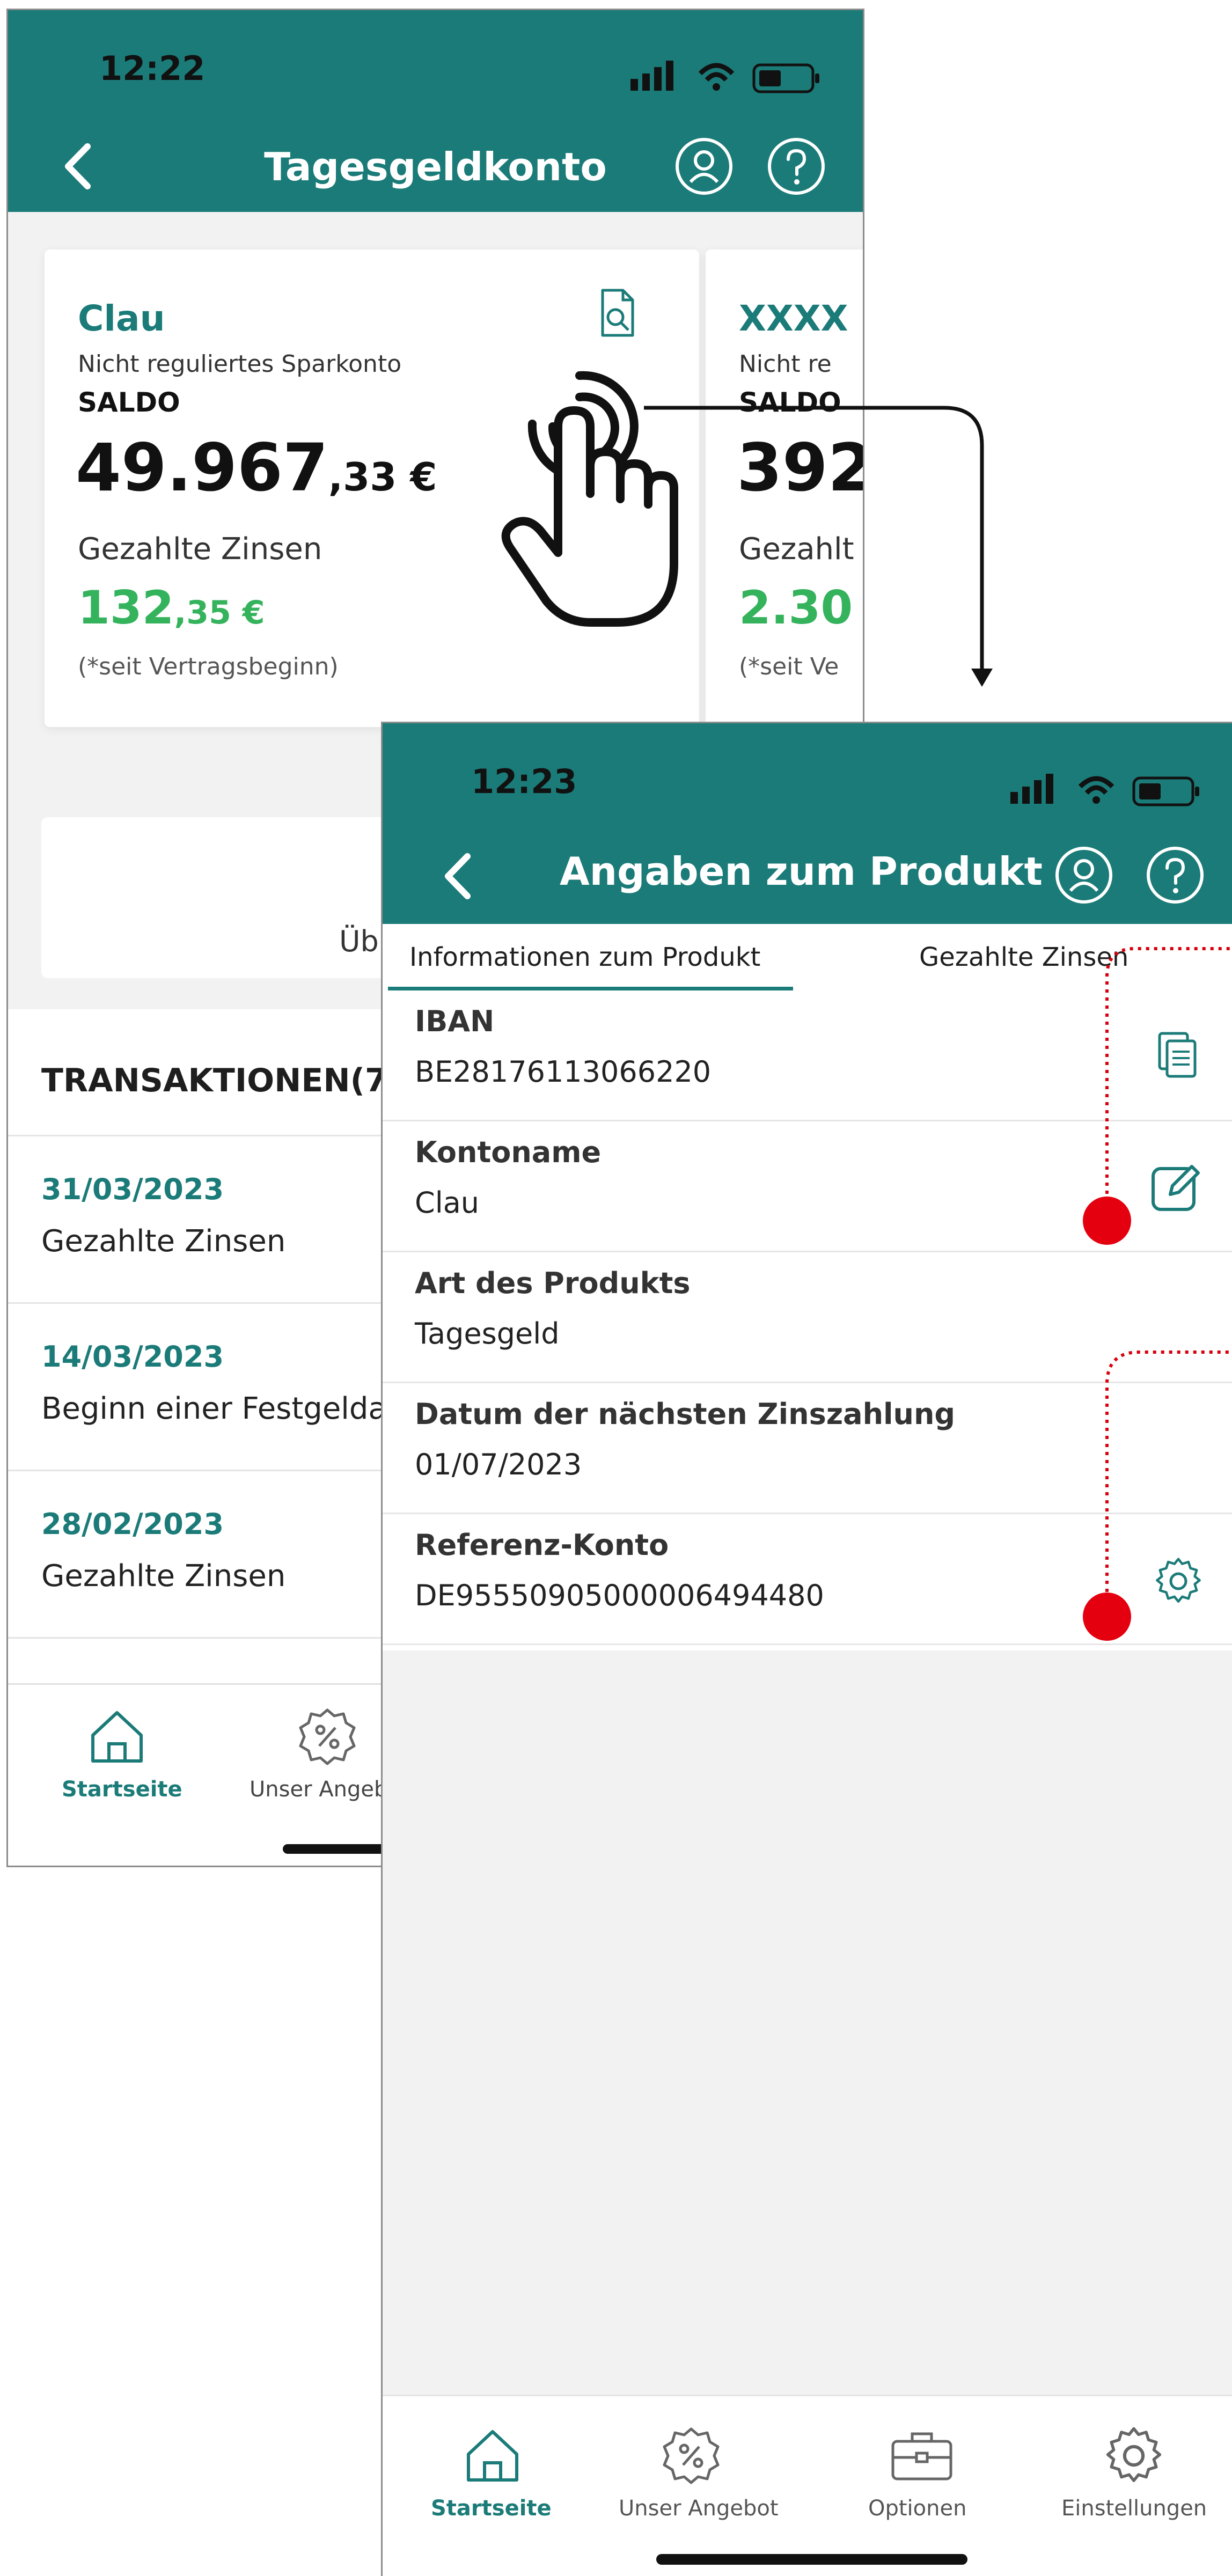 The width and height of the screenshot is (1232, 2576). I want to click on home-icon, so click(492, 2455).